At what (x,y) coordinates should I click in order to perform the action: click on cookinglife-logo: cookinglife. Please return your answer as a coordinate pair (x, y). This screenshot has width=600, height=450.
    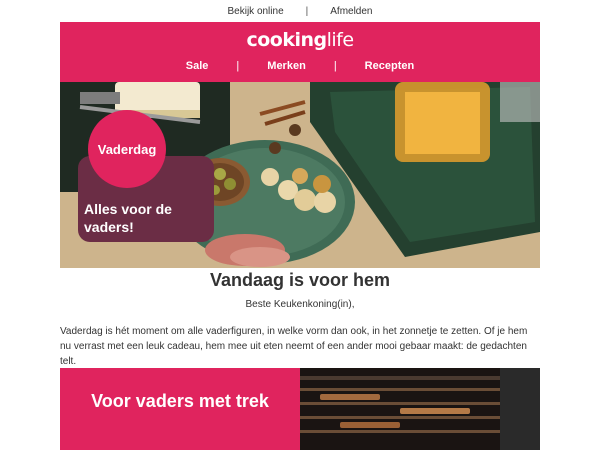
    Looking at the image, I should click on (300, 40).